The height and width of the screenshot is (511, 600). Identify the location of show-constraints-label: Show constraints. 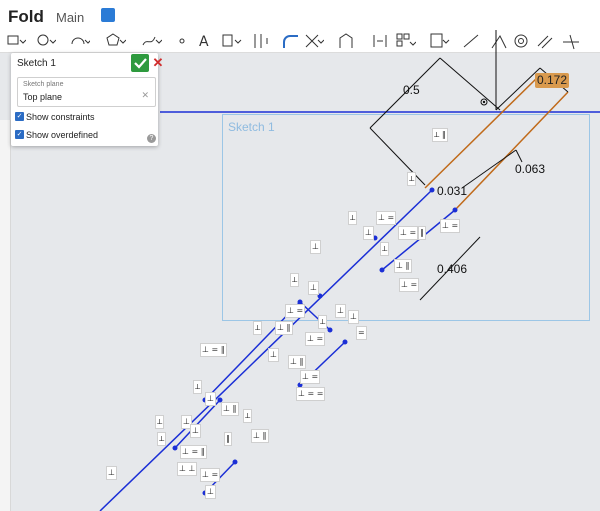
(60, 117).